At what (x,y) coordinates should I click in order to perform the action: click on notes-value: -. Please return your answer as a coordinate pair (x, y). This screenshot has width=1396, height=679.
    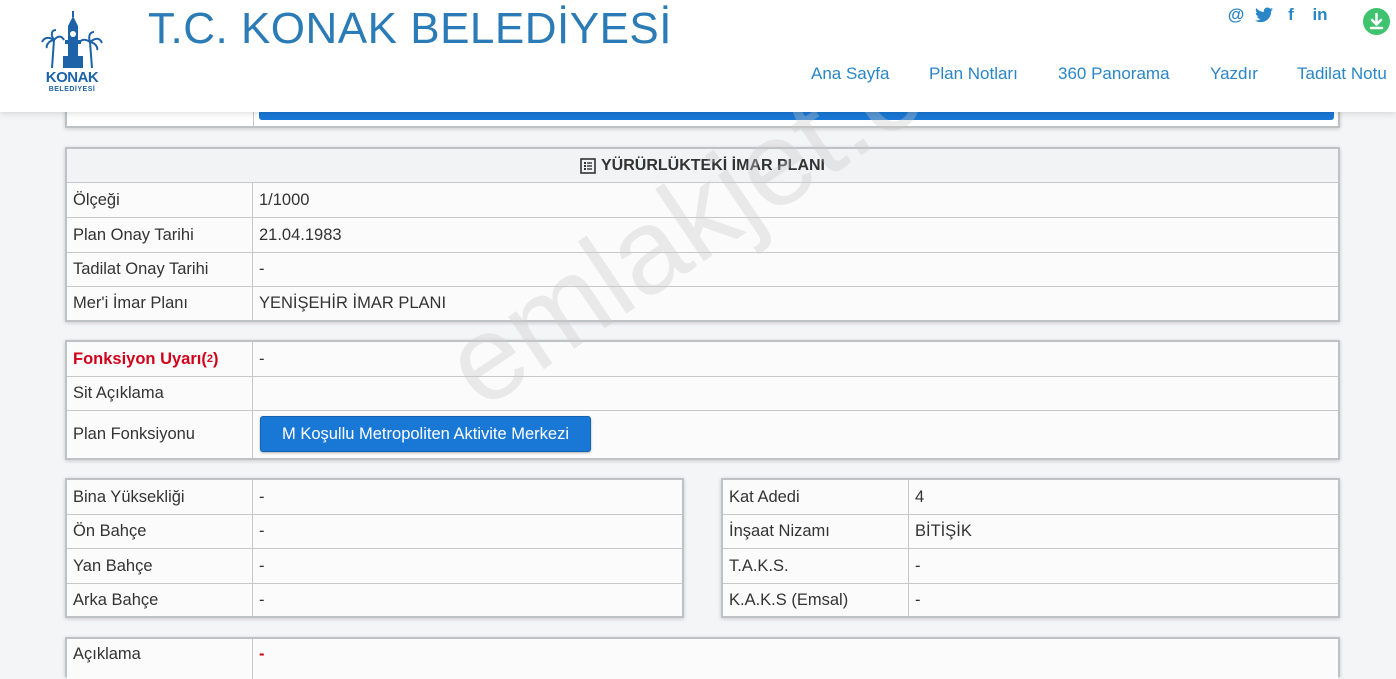
    Looking at the image, I should click on (262, 654).